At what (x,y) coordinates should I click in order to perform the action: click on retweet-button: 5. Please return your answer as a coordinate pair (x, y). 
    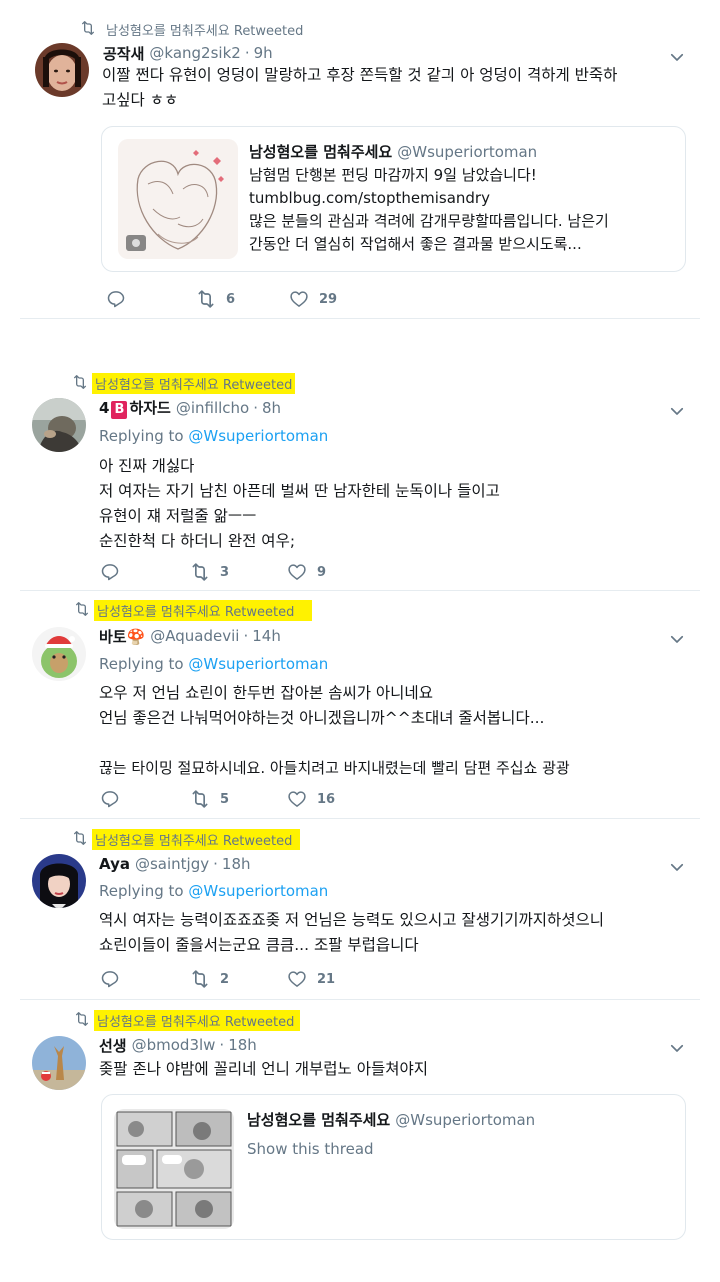
    Looking at the image, I should click on (209, 799).